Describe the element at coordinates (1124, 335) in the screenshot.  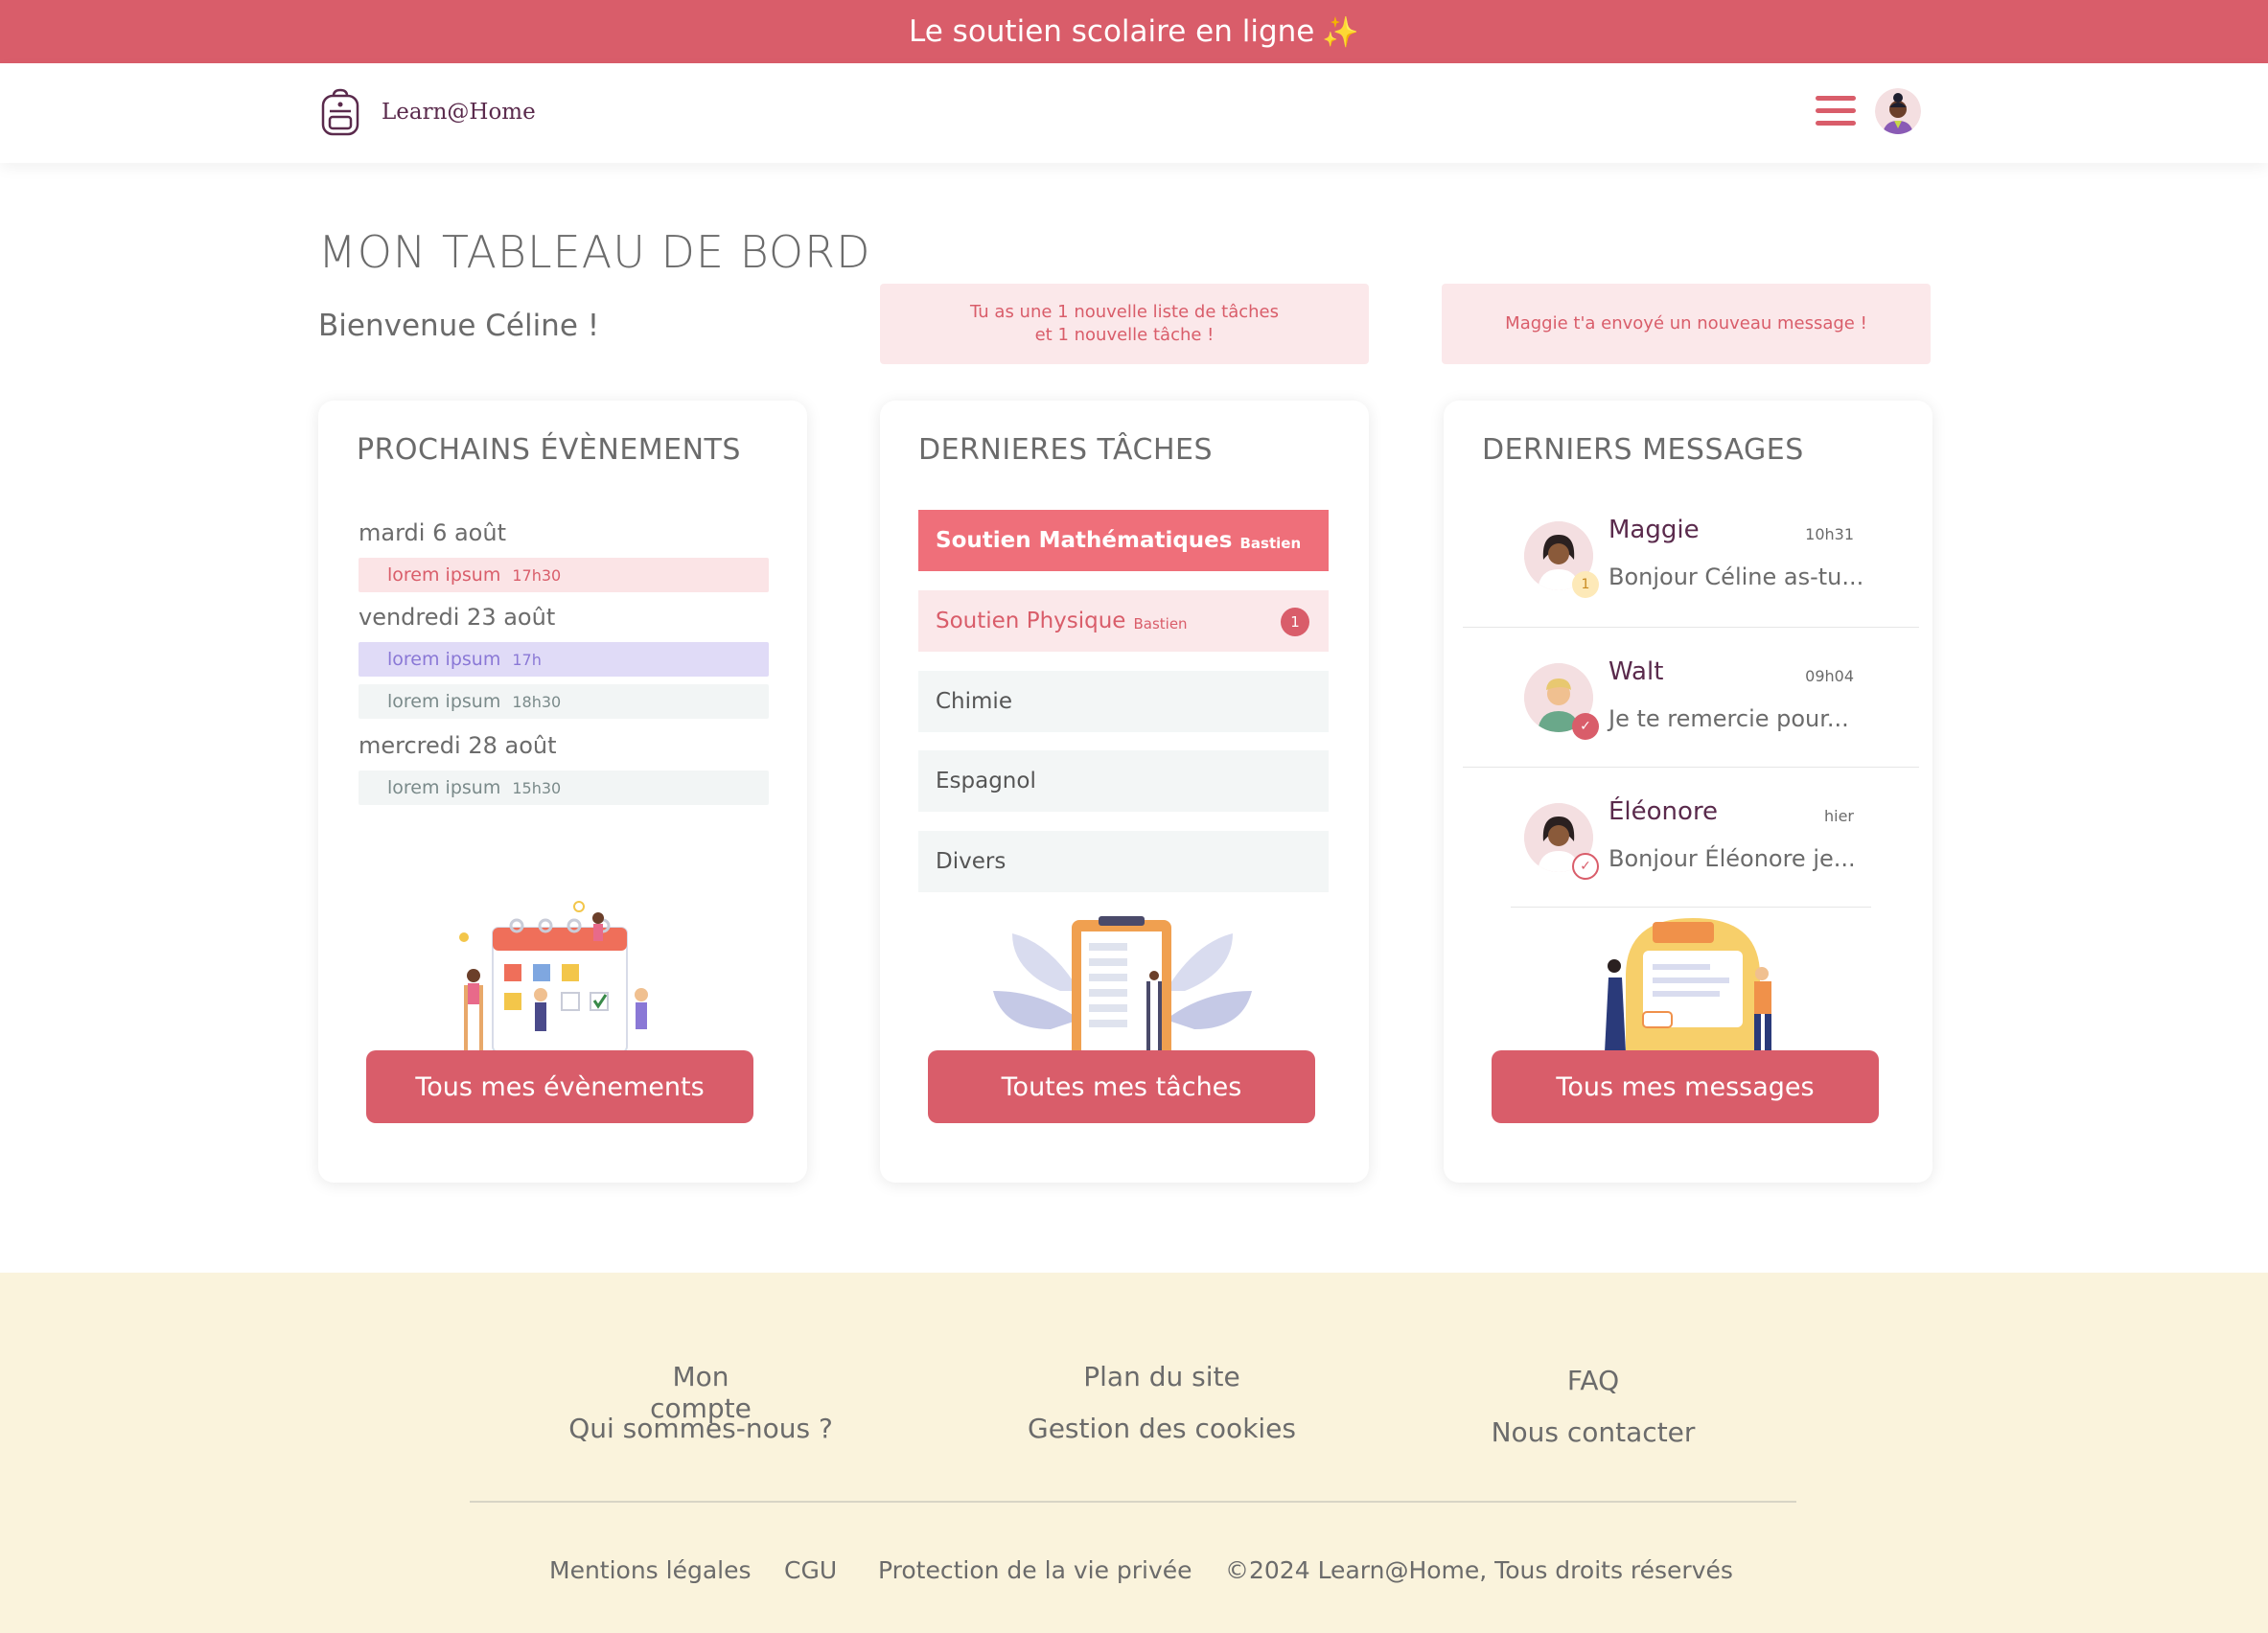
I see `notification-line: et 1 nouvelle tâche !` at that location.